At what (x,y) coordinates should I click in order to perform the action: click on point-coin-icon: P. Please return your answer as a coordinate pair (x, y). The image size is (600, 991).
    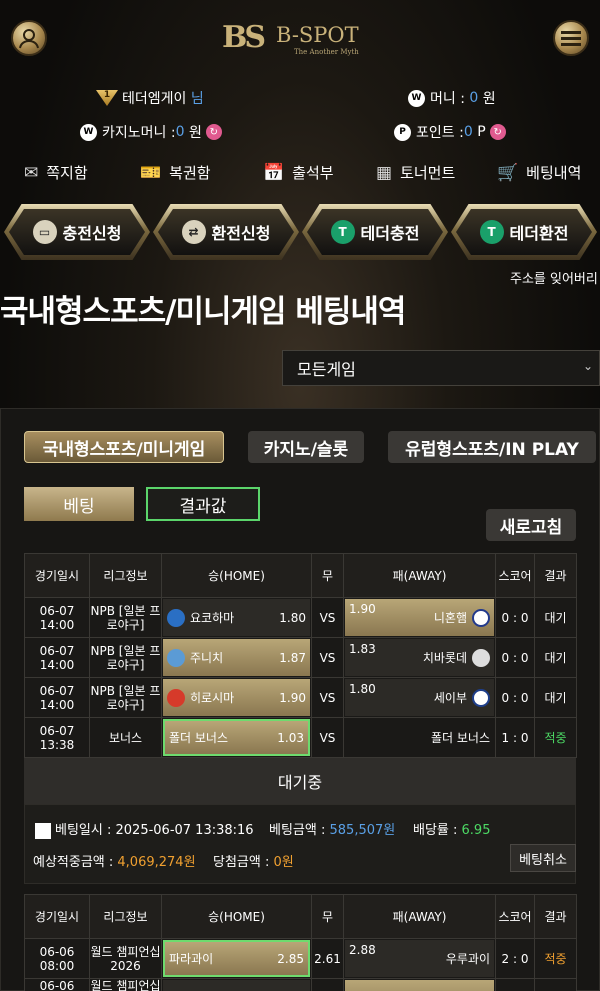
    Looking at the image, I should click on (402, 132).